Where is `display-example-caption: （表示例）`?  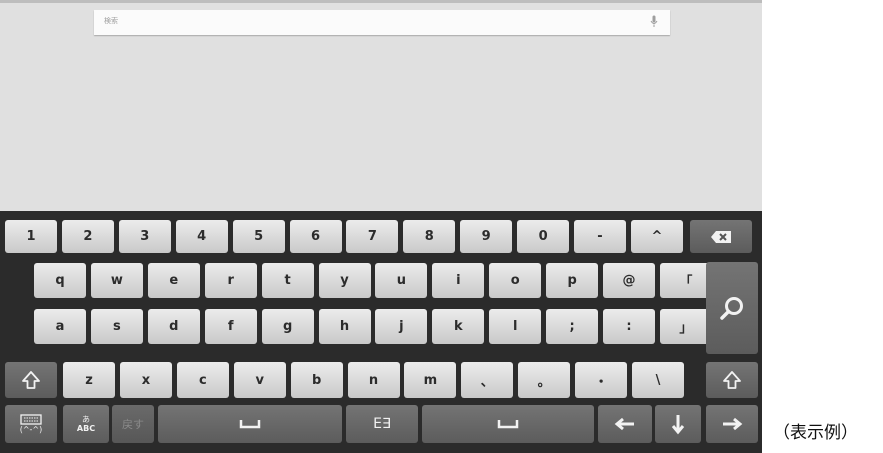
display-example-caption: （表示例） is located at coordinates (815, 433).